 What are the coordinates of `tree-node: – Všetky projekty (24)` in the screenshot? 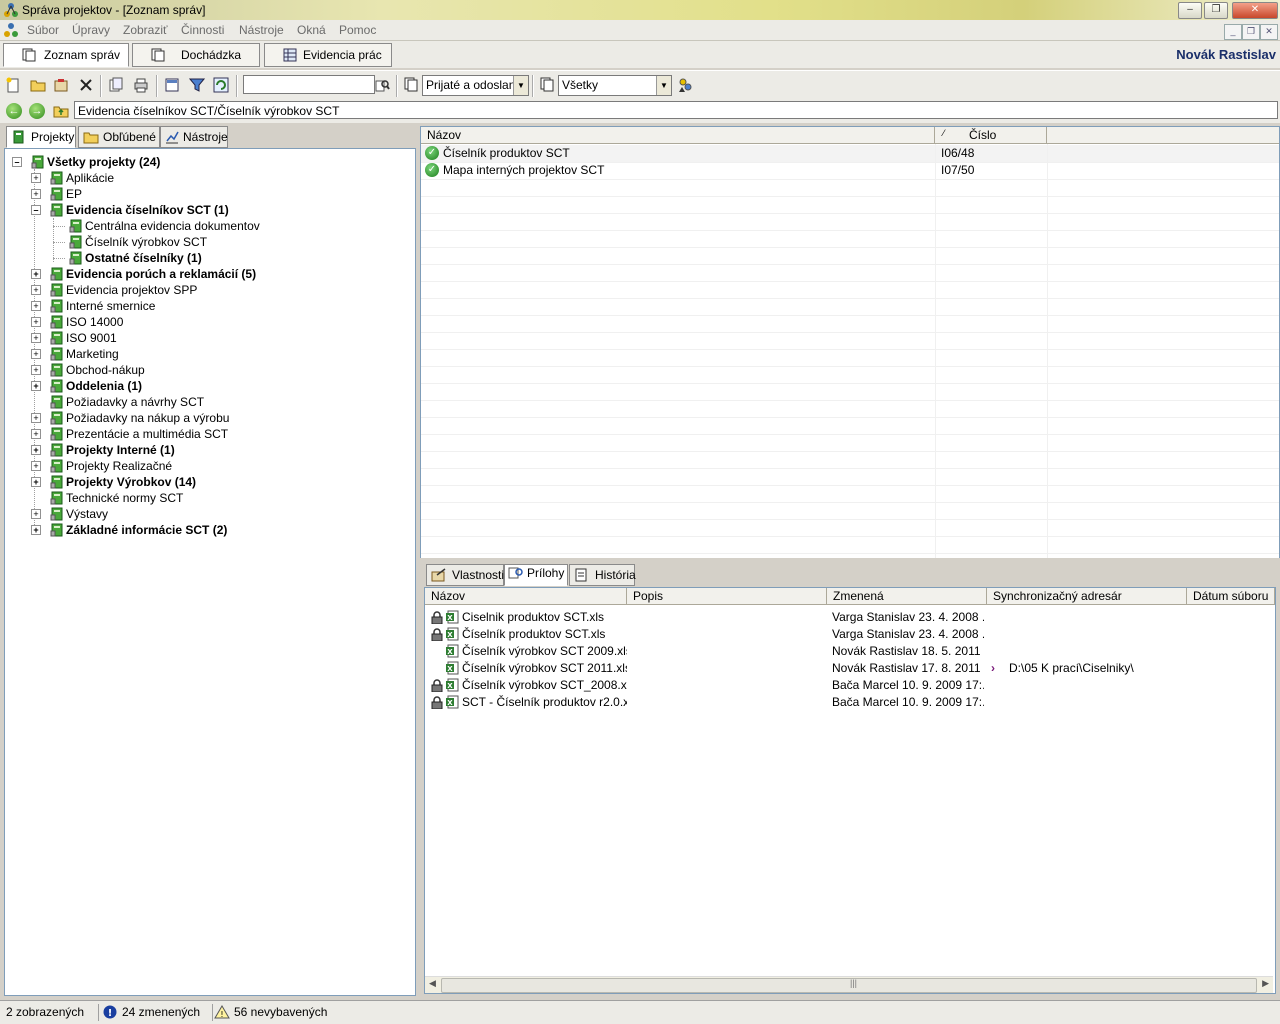 It's located at (86, 162).